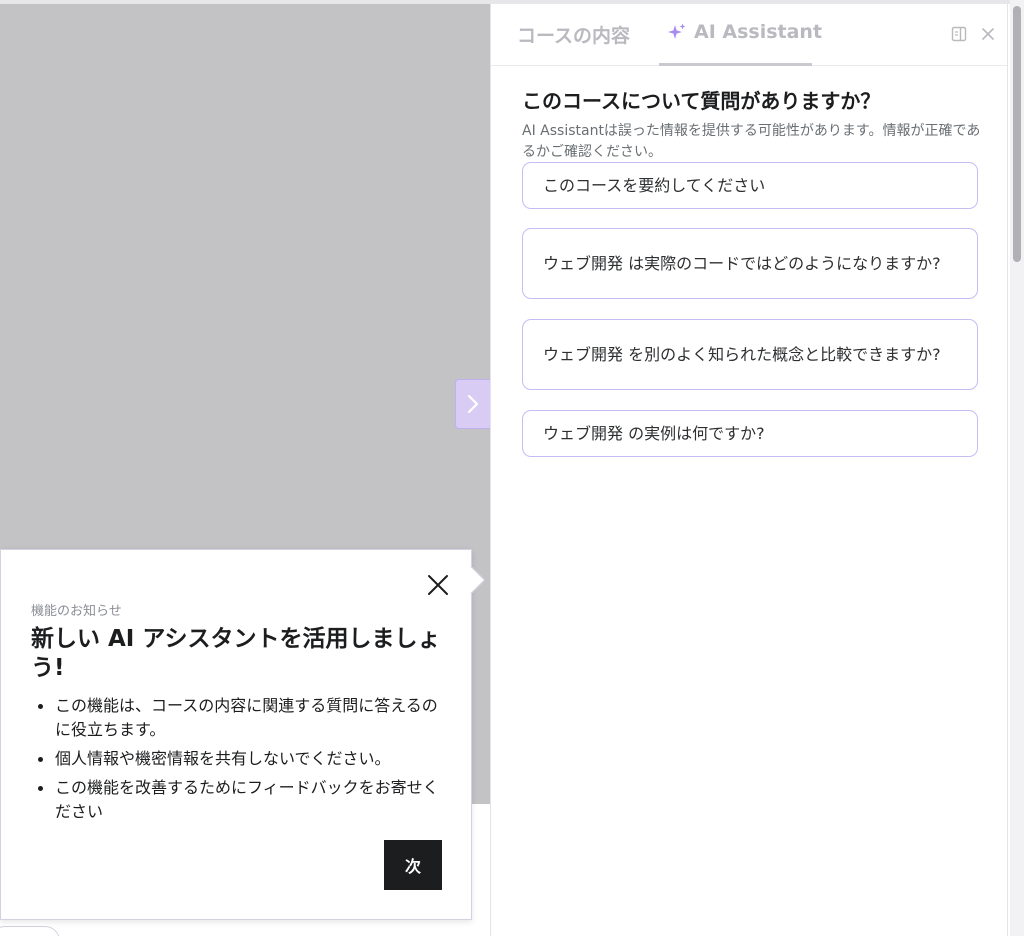 This screenshot has width=1024, height=936. I want to click on chevron-right-icon, so click(473, 404).